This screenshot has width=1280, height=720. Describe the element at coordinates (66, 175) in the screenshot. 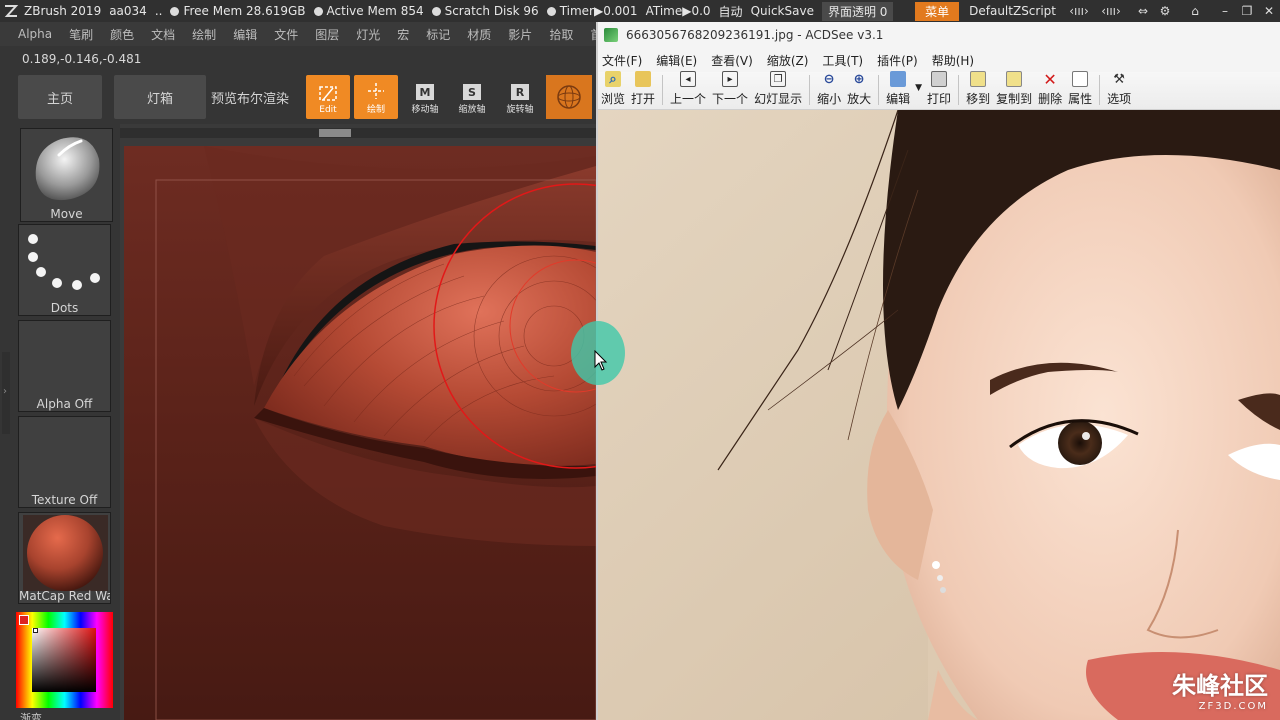

I see `brush-selector: Move` at that location.